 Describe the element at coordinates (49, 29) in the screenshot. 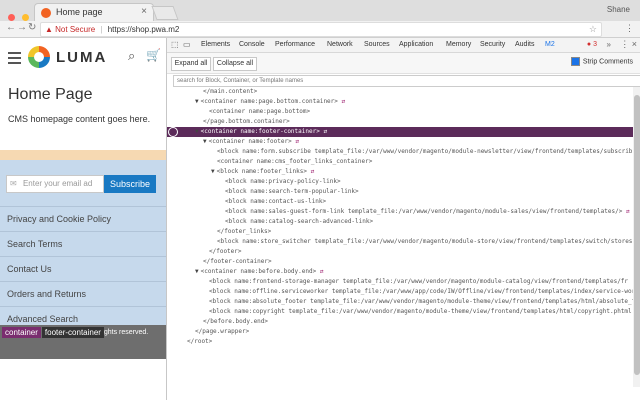

I see `warning-icon: ▲` at that location.